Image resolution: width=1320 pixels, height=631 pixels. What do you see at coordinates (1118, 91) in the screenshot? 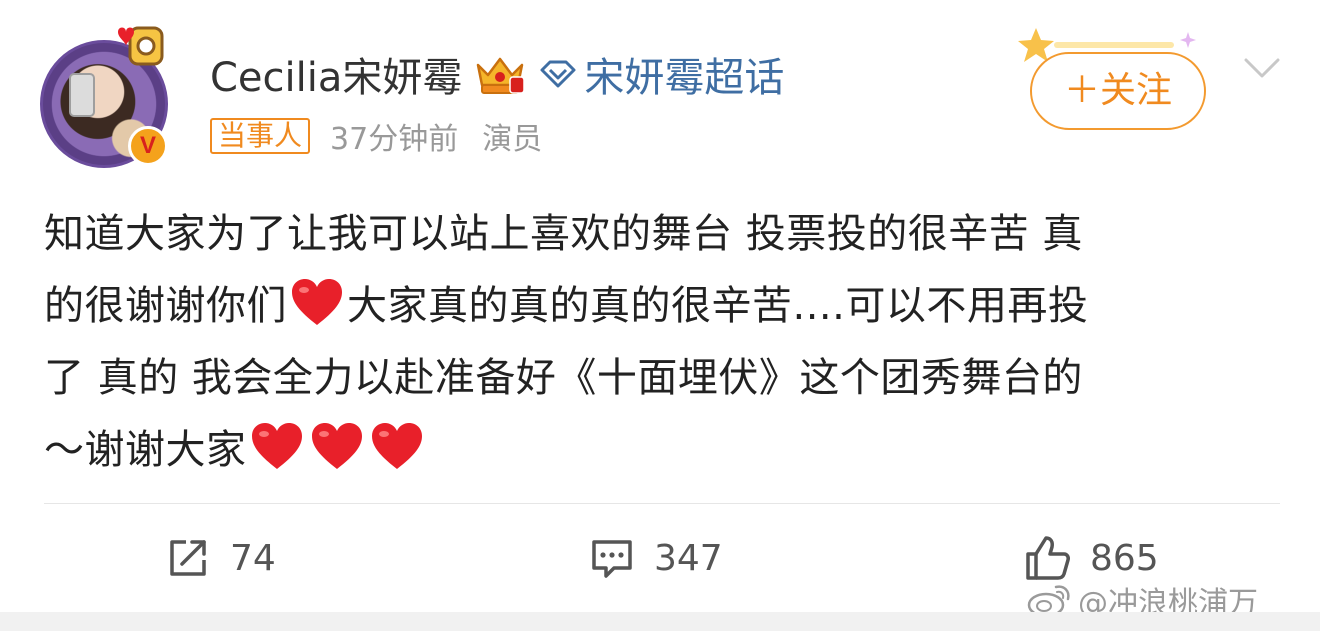
I see `follow-button: ＋关注` at bounding box center [1118, 91].